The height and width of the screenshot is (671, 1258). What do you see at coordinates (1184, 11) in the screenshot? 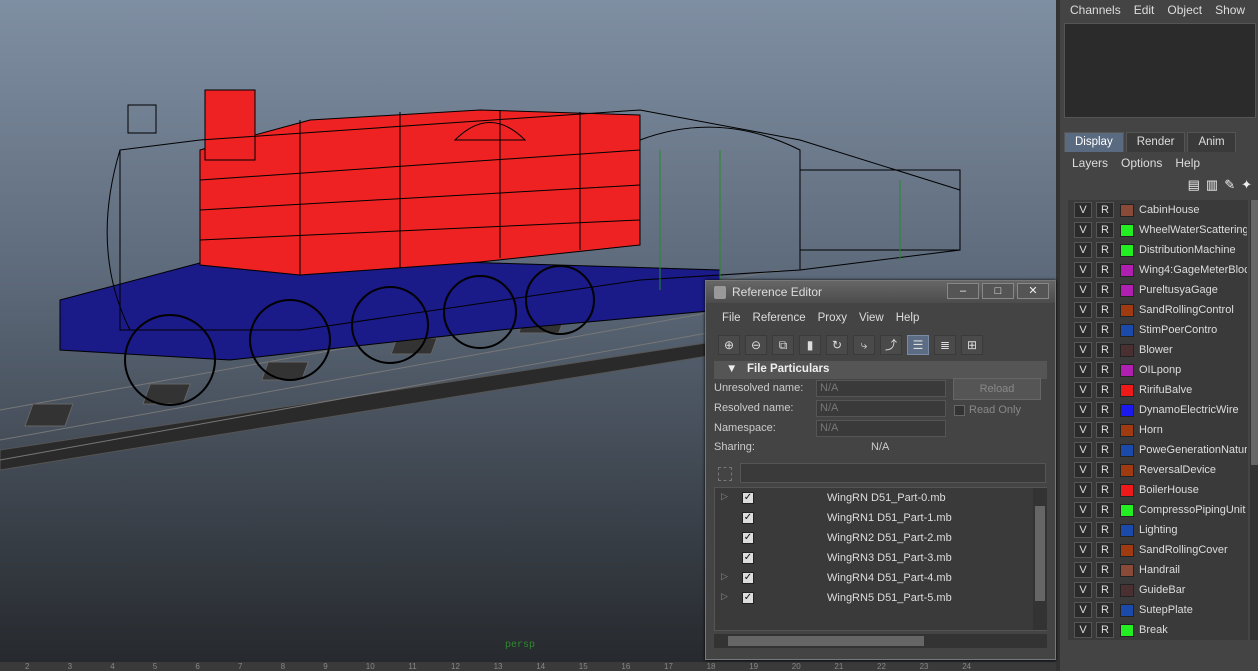
I see `menu-object: Object` at bounding box center [1184, 11].